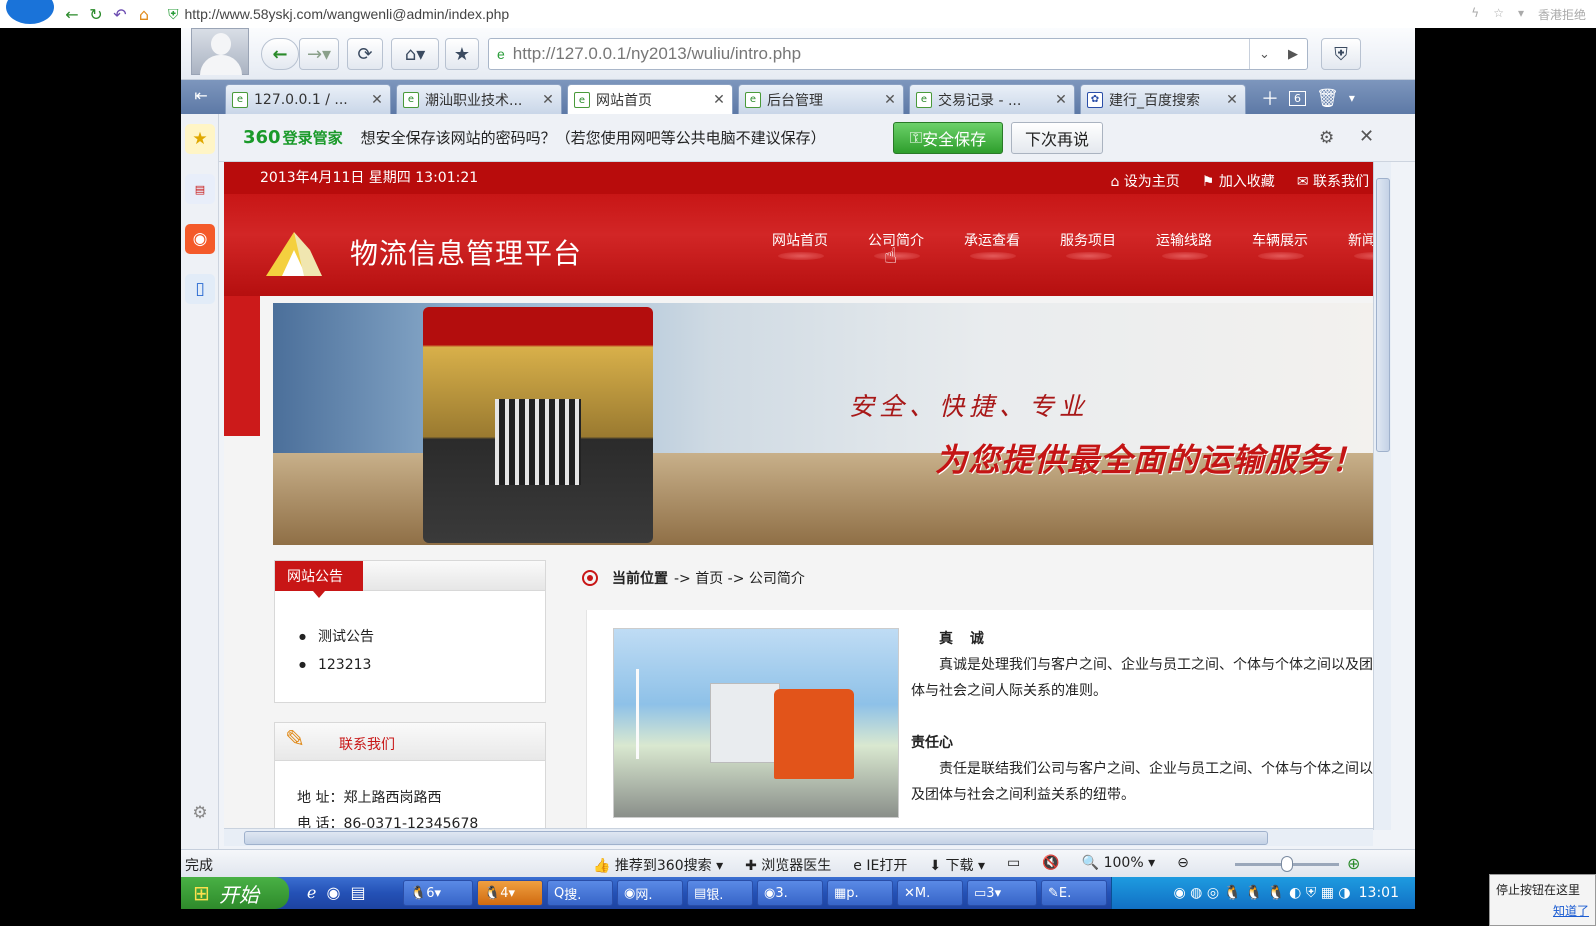 This screenshot has width=1596, height=926. I want to click on tab-tools: ＋ 6 🗑 ▾, so click(1308, 98).